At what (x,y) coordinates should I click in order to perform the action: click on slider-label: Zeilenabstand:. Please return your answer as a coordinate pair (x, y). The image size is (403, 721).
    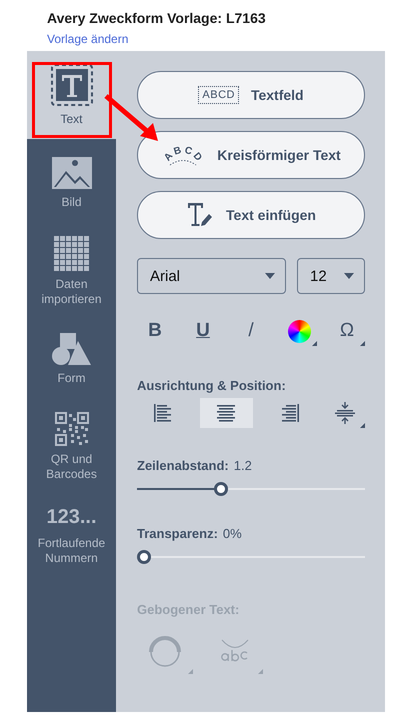
    Looking at the image, I should click on (183, 466).